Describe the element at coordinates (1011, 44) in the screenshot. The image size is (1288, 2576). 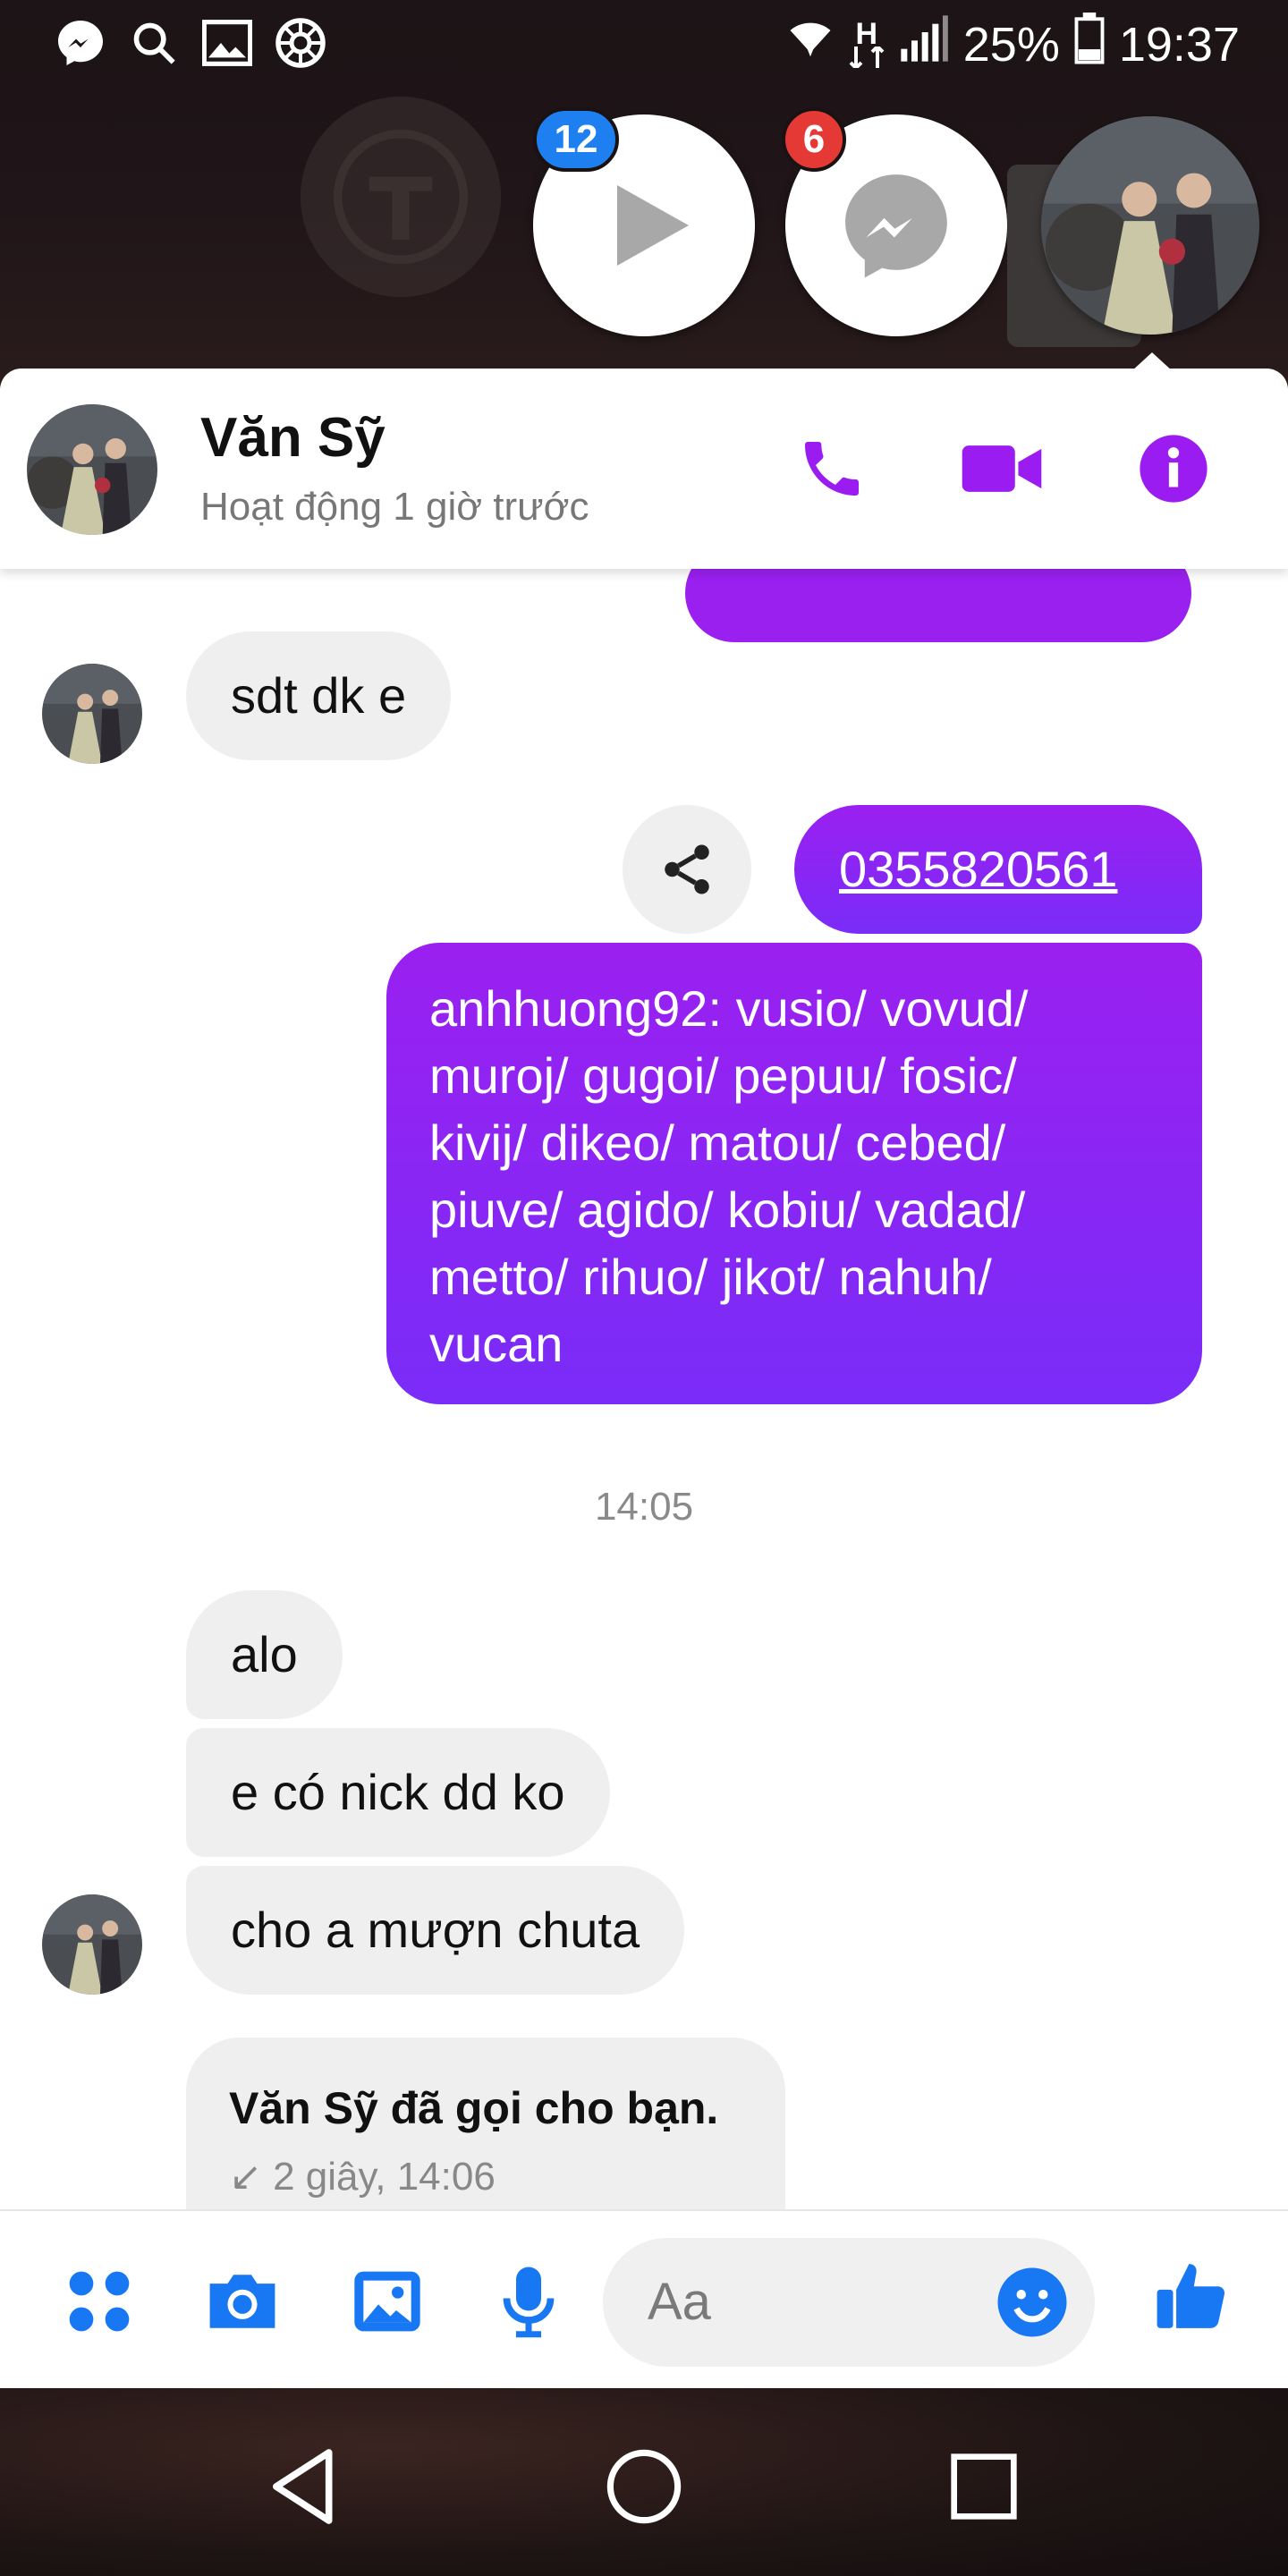
I see `battery-percent: 25%` at that location.